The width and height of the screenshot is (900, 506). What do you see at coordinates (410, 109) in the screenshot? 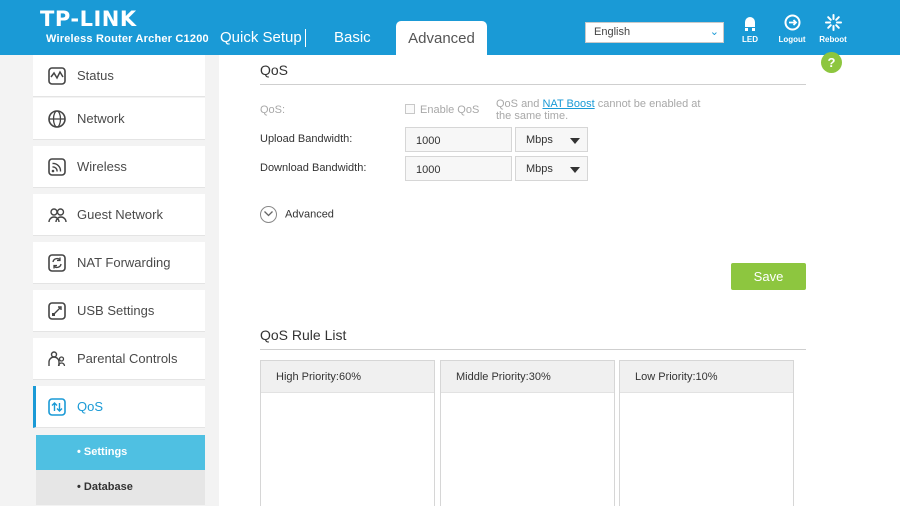
I see `checkbox-box` at bounding box center [410, 109].